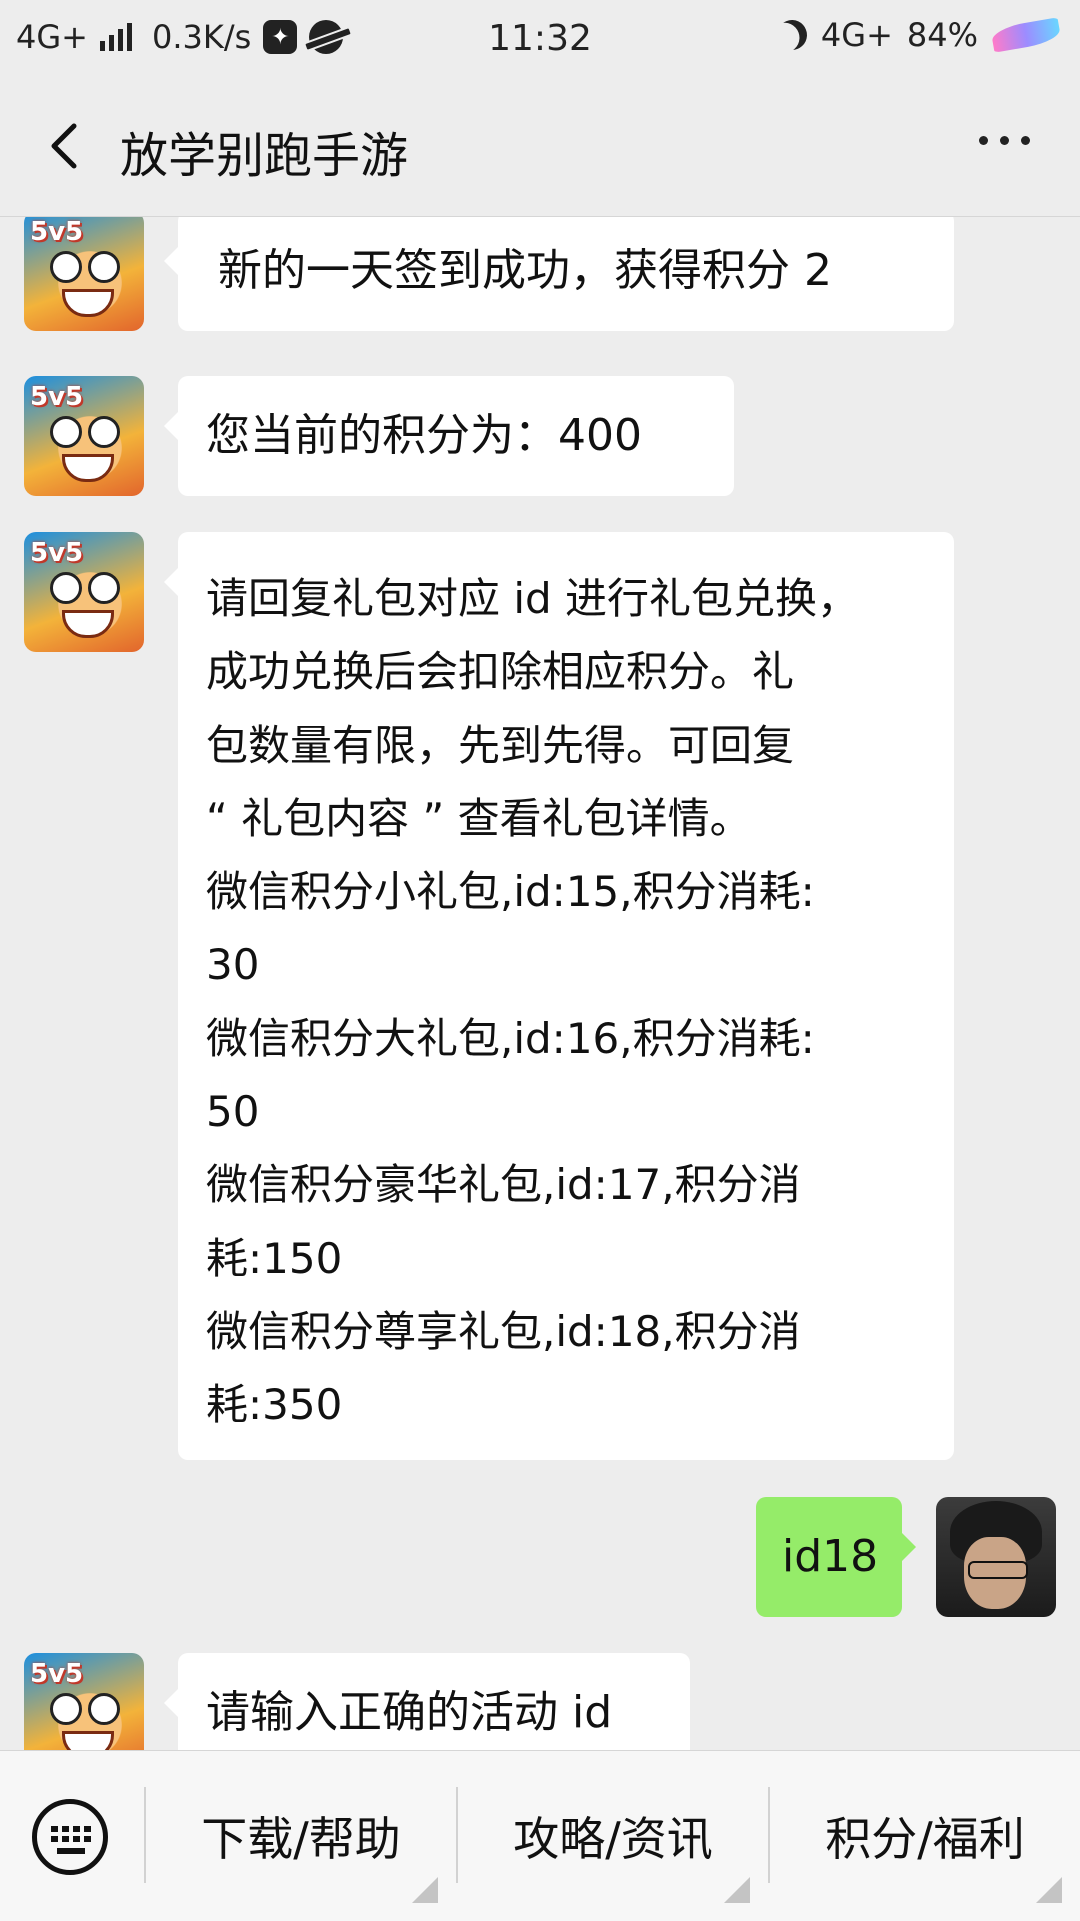  I want to click on menu-guides-news: 攻略/资讯, so click(613, 1836).